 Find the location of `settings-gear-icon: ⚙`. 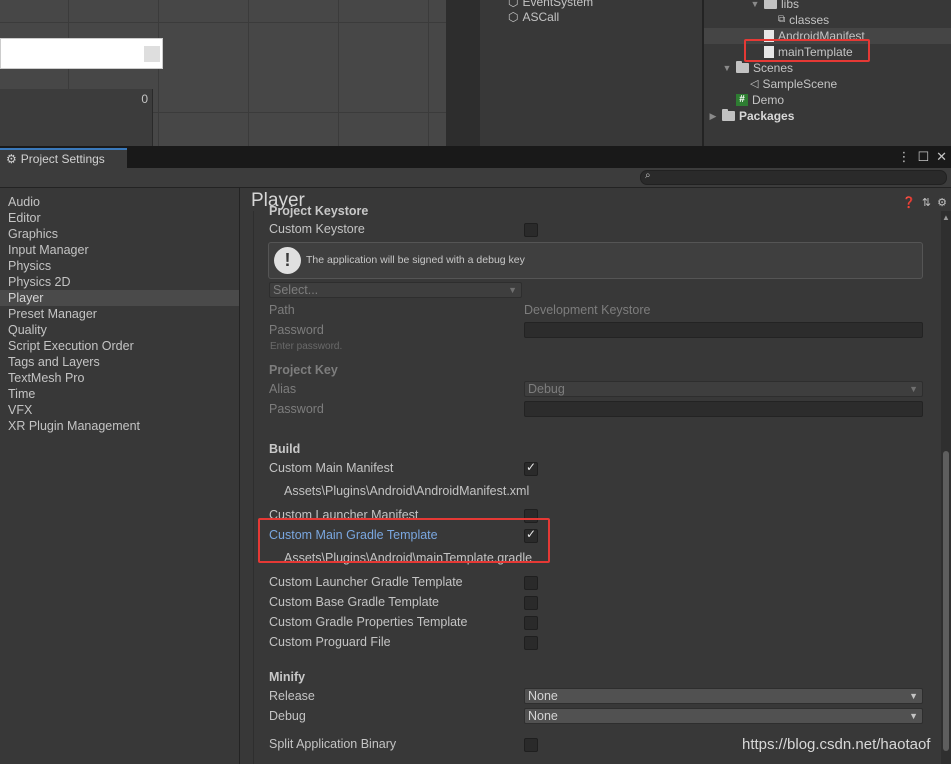

settings-gear-icon: ⚙ is located at coordinates (942, 202).